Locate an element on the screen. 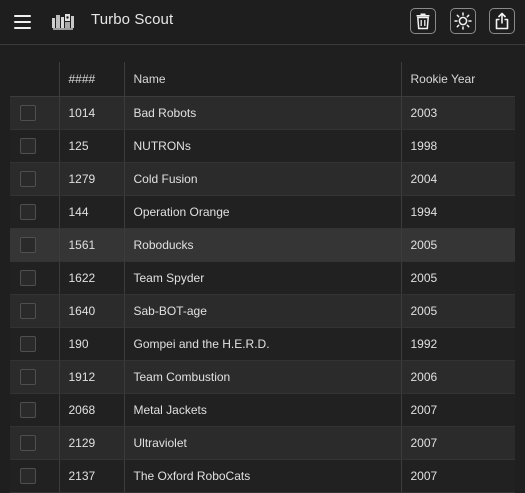 The image size is (525, 493). rookie-year-cell: 1998 is located at coordinates (458, 146).